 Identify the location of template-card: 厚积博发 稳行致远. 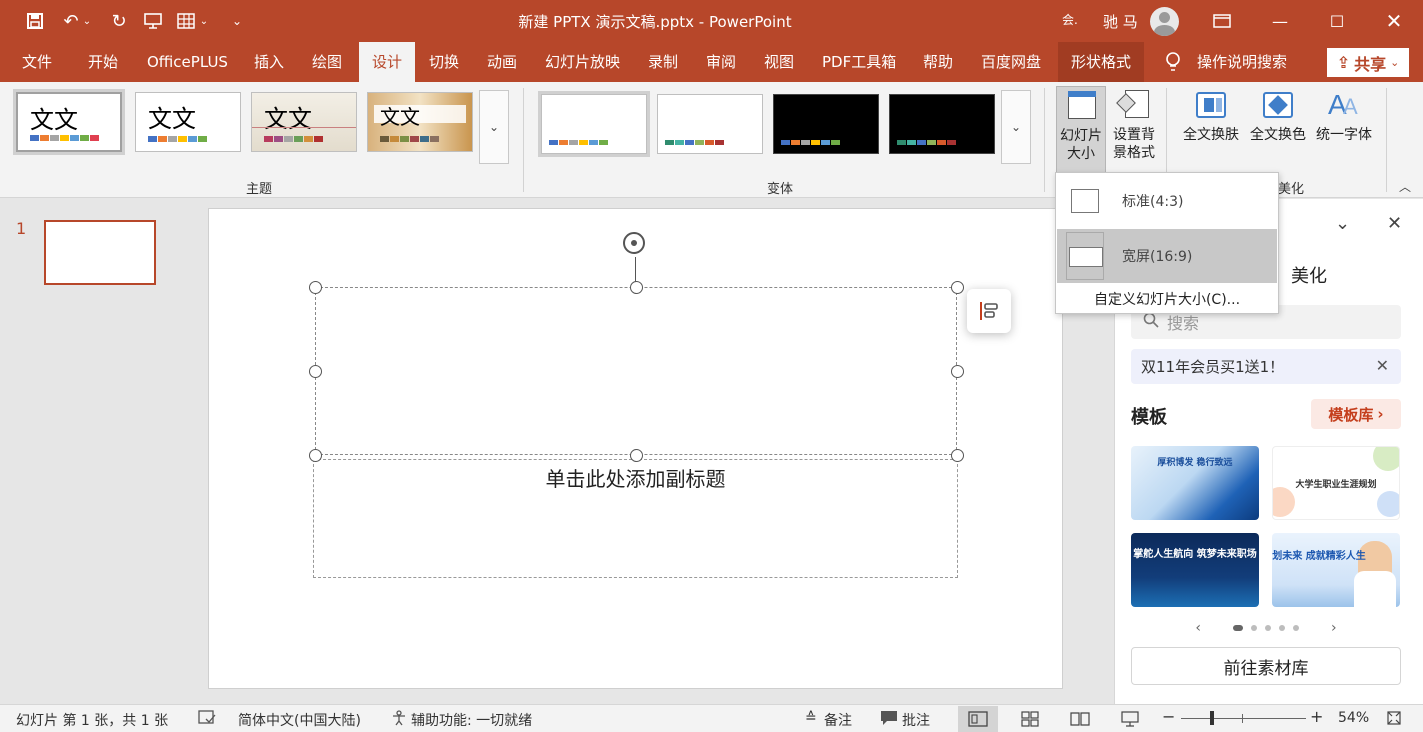
(1195, 483).